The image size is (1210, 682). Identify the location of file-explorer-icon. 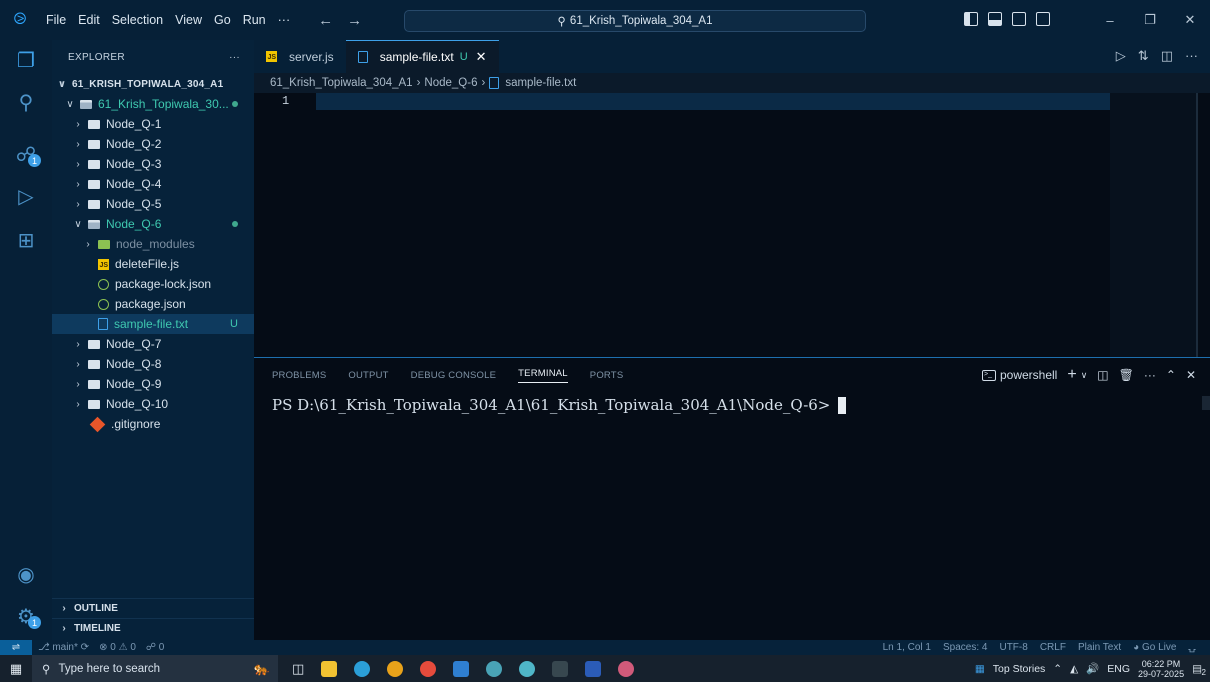
(329, 668).